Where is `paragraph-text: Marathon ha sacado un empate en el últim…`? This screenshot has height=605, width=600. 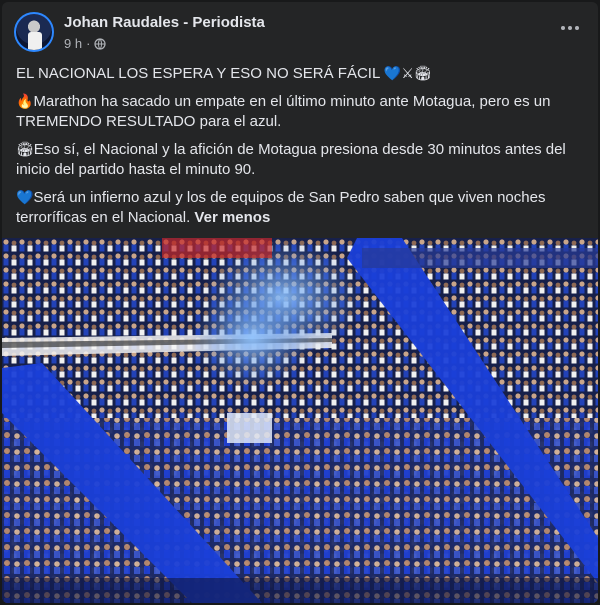 paragraph-text: Marathon ha sacado un empate en el últim… is located at coordinates (283, 111).